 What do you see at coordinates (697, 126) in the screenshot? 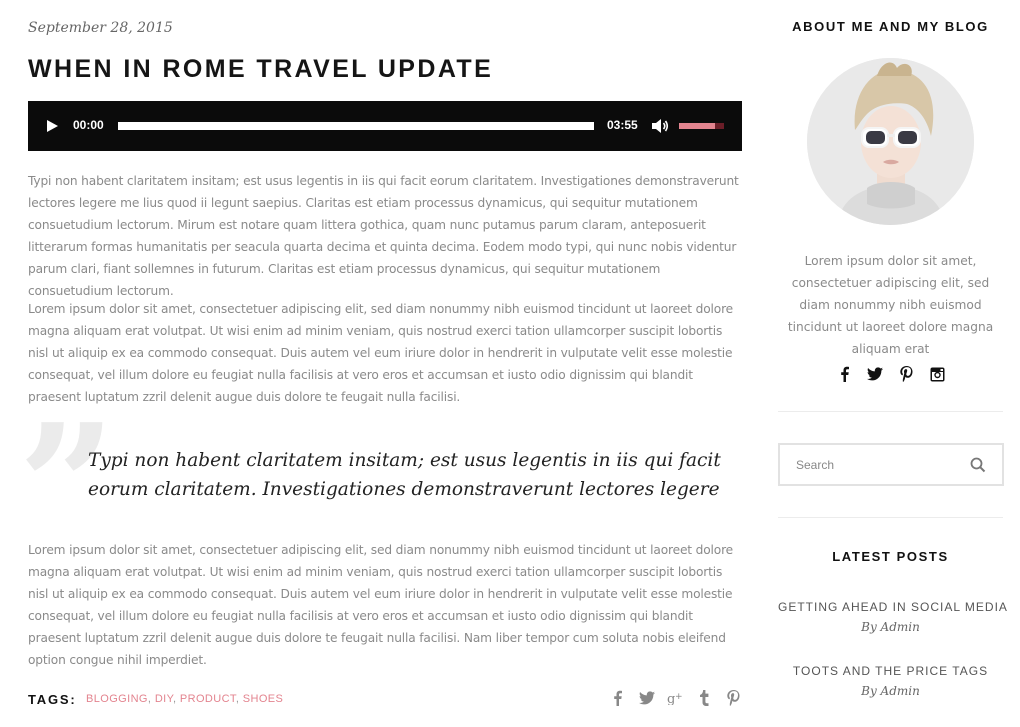
I see `volume-level` at bounding box center [697, 126].